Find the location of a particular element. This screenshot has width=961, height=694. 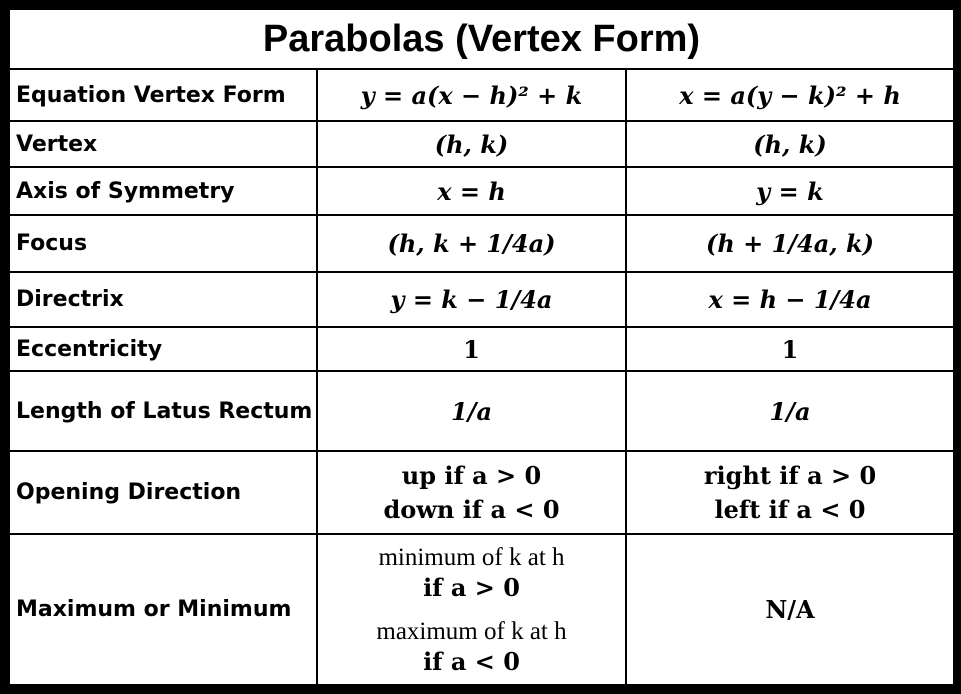

row-label-latus-rectum: Length of Latus Rectum is located at coordinates (163, 411).